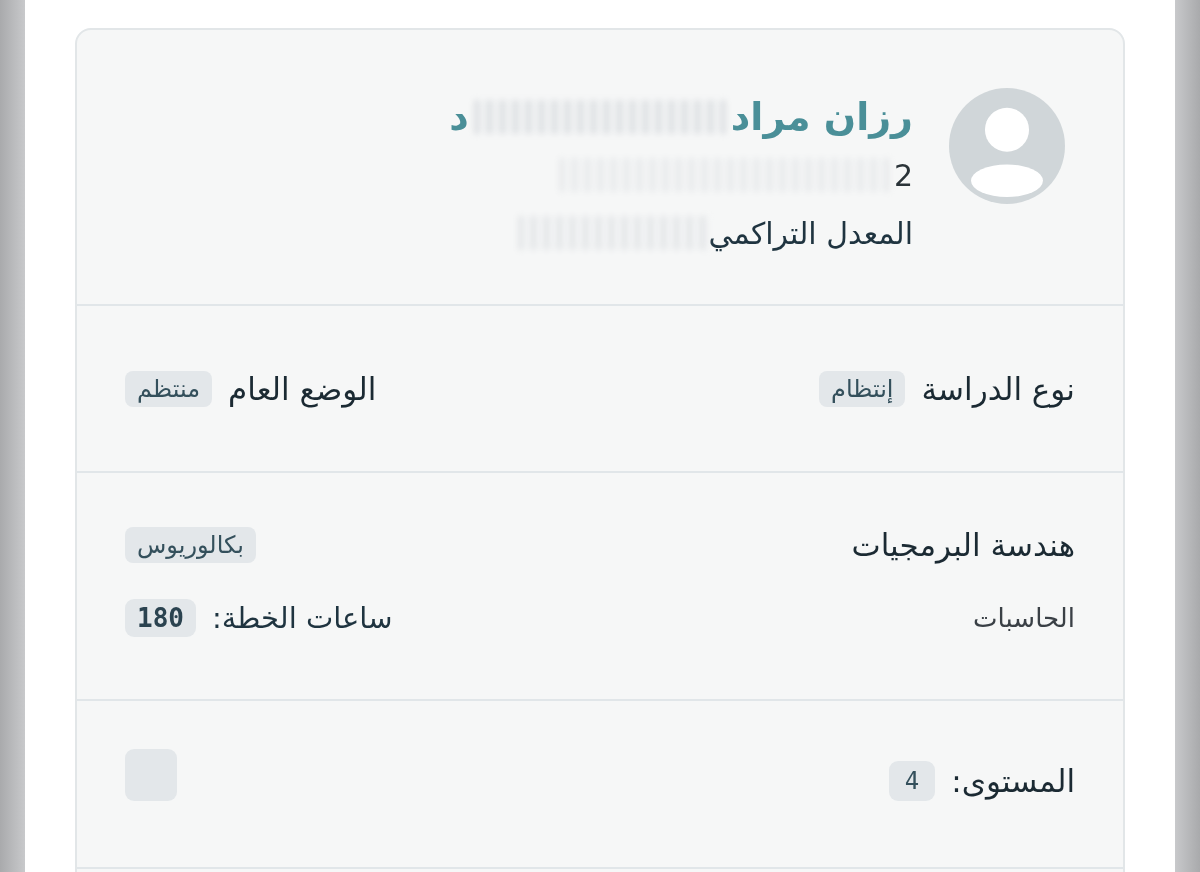  I want to click on level-value: 4, so click(912, 781).